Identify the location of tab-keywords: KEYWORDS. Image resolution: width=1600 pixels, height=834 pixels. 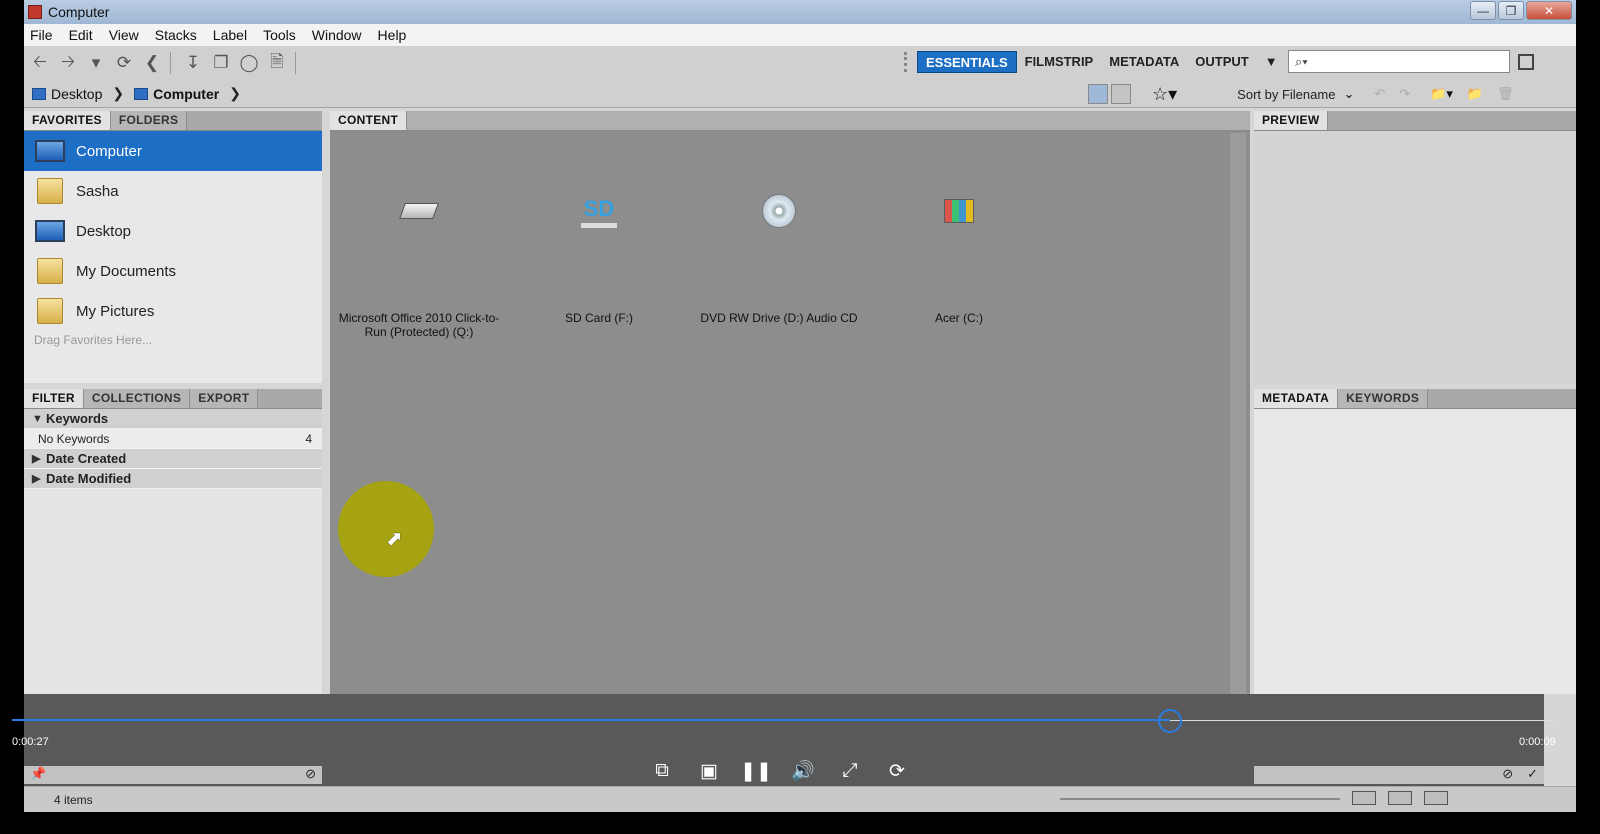
(1383, 398).